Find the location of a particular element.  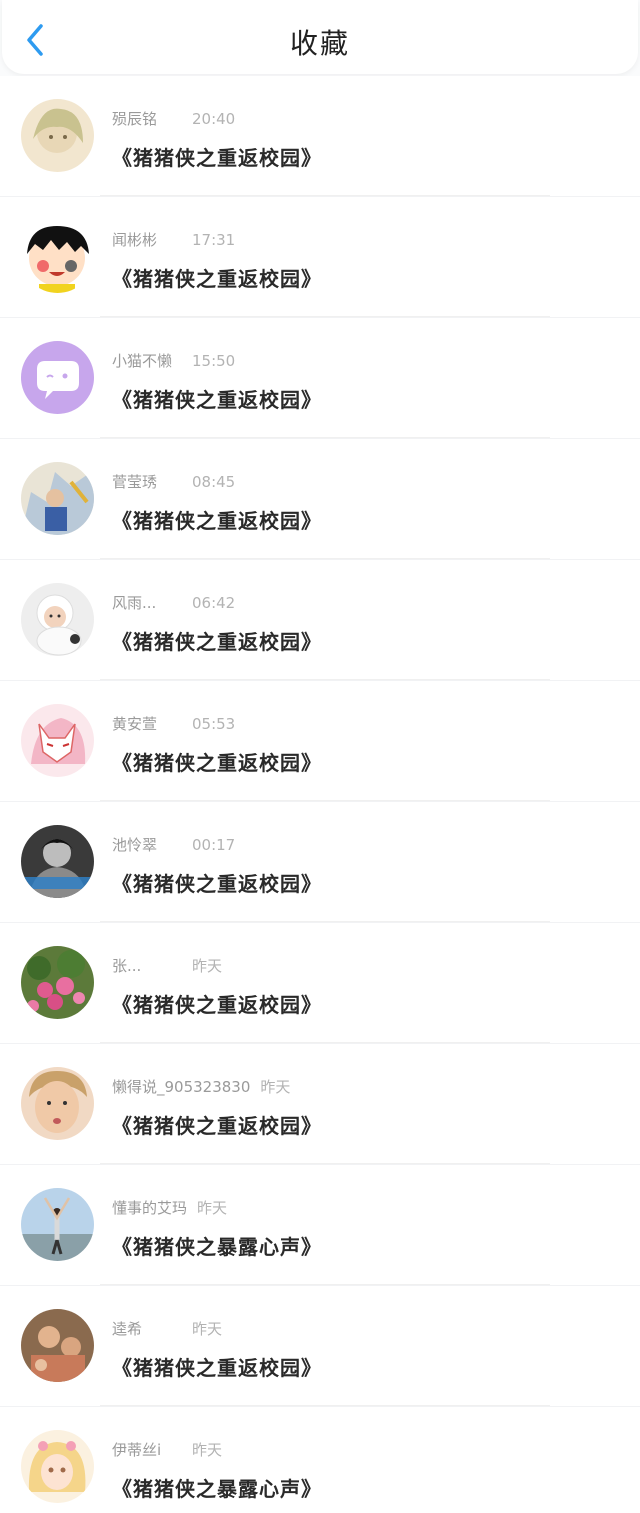

list-item: 黄安萱 05:53 《猪猪侠之重返校园》 is located at coordinates (320, 740).